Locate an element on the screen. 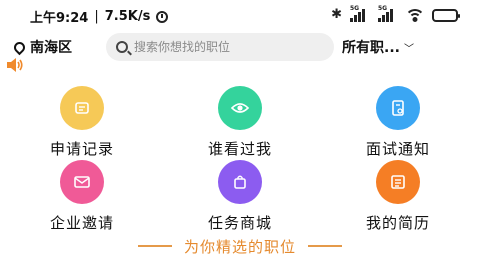  grid-item-who-viewed-me: 谁看过我 is located at coordinates (240, 126).